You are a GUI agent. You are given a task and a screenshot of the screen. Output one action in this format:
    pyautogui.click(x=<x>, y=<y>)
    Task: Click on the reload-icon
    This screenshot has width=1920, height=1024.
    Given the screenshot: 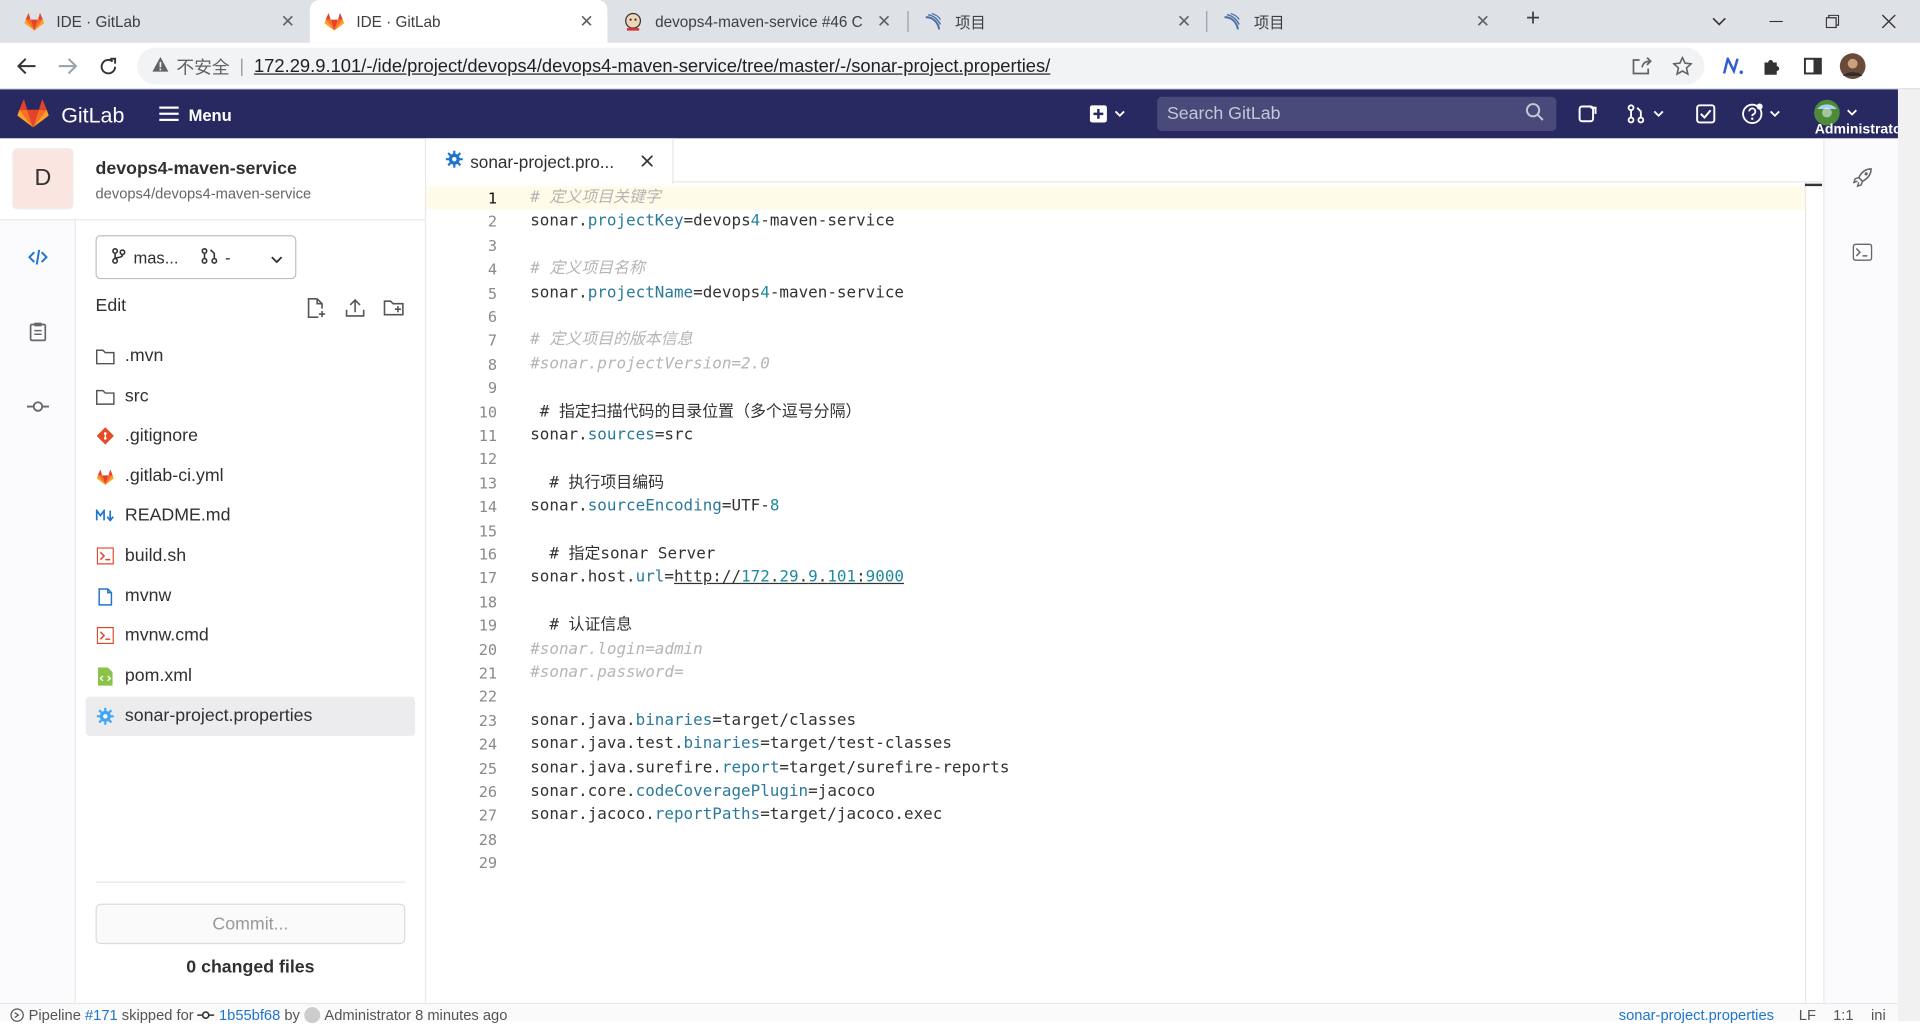 What is the action you would take?
    pyautogui.click(x=108, y=66)
    